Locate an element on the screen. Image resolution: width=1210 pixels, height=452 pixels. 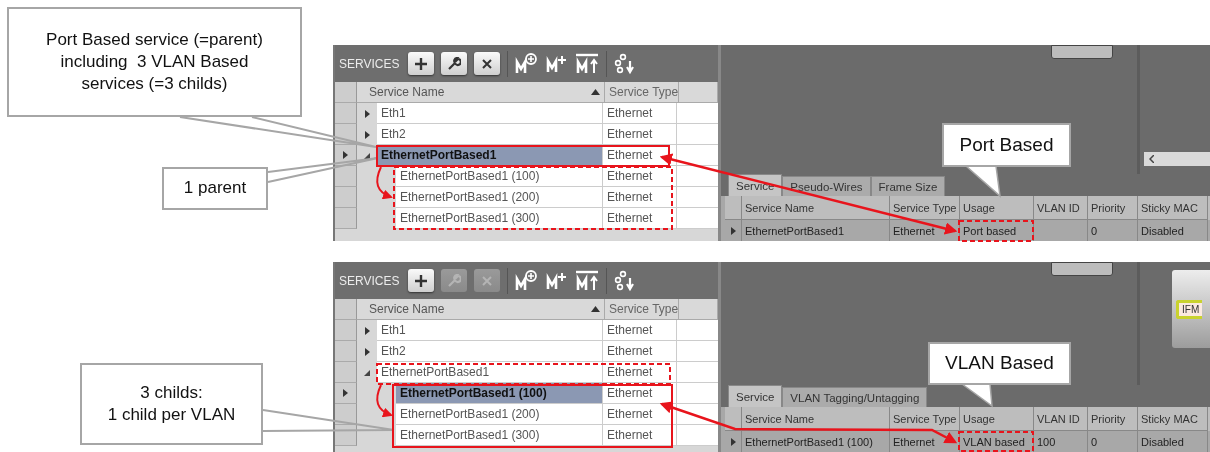
row-header is located at coordinates (346, 393).